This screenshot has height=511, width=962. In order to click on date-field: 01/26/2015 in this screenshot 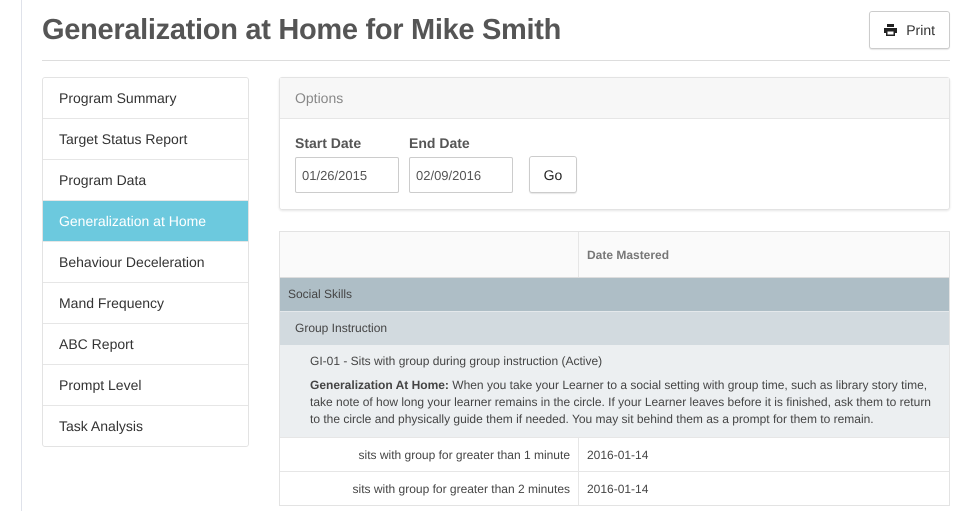, I will do `click(347, 175)`.